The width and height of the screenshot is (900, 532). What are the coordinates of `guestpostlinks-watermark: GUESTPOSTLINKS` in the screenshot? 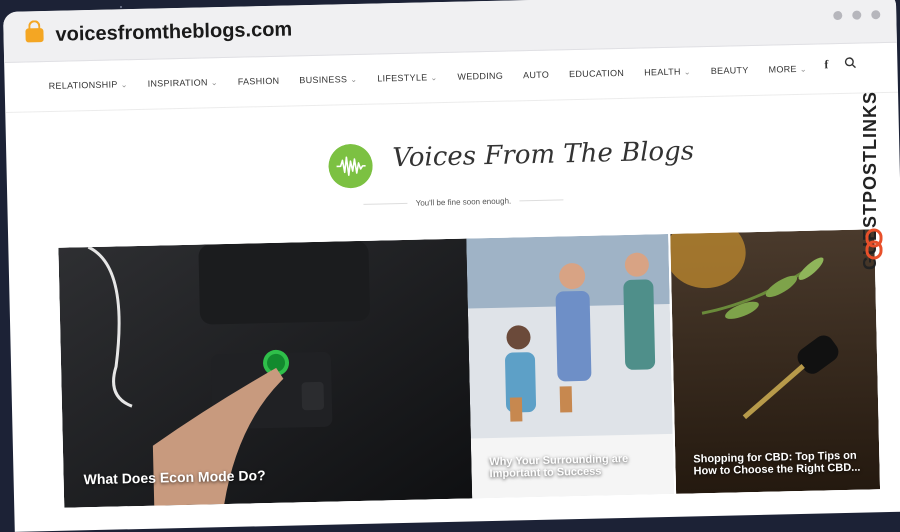 It's located at (874, 155).